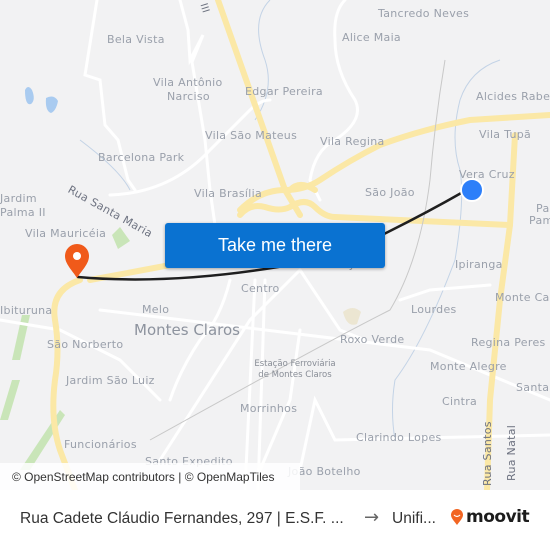 The height and width of the screenshot is (550, 550). What do you see at coordinates (269, 408) in the screenshot?
I see `neighborhood-label: Morrinhos` at bounding box center [269, 408].